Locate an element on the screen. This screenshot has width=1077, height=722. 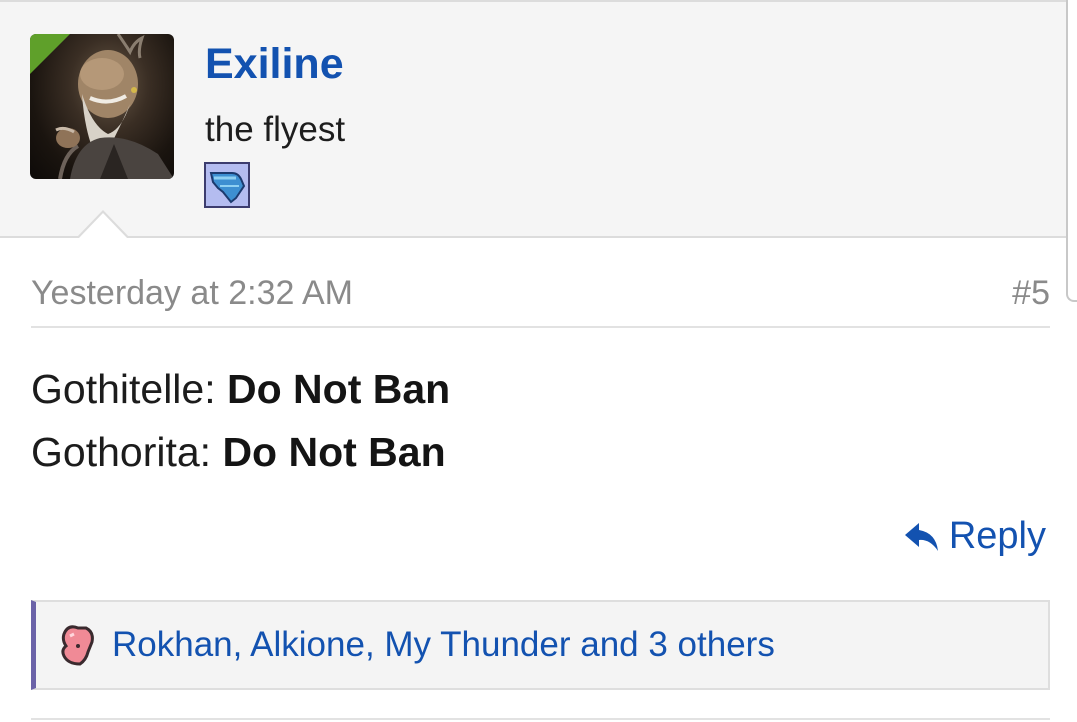
reply-arrow-icon is located at coordinates (921, 536).